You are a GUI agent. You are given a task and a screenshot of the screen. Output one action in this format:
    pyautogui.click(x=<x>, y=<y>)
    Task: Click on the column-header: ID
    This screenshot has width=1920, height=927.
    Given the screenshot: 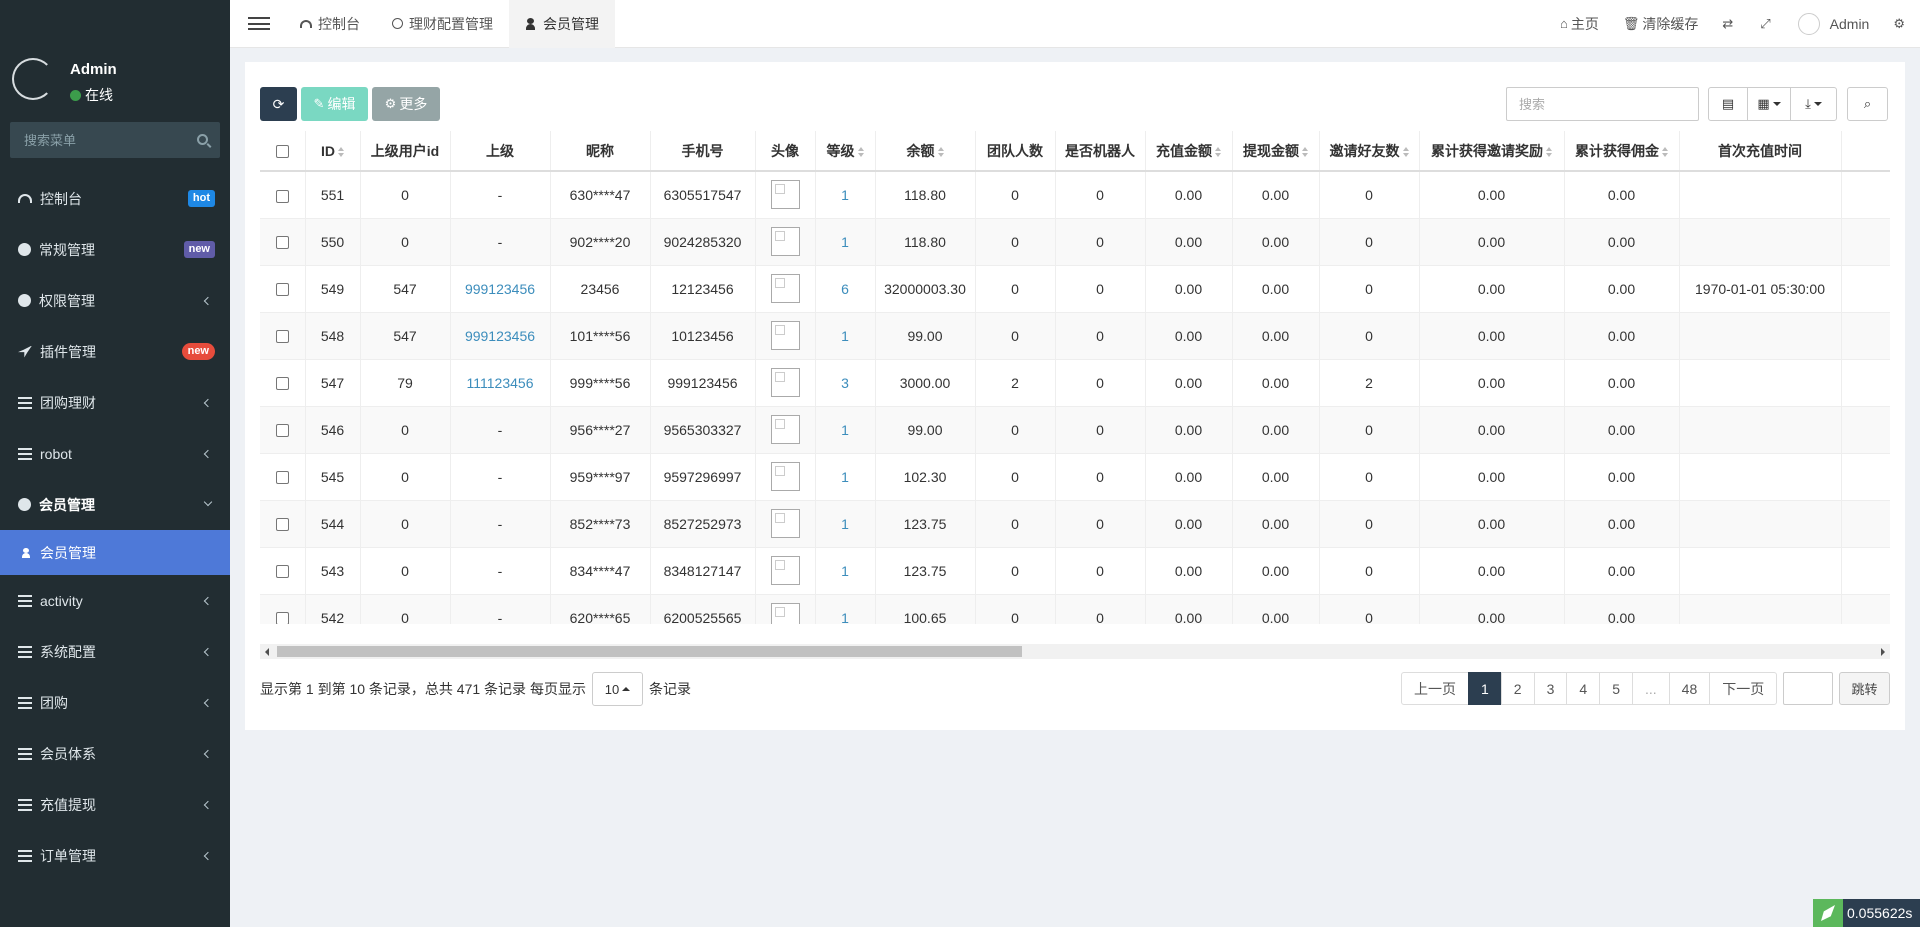 What is the action you would take?
    pyautogui.click(x=333, y=151)
    